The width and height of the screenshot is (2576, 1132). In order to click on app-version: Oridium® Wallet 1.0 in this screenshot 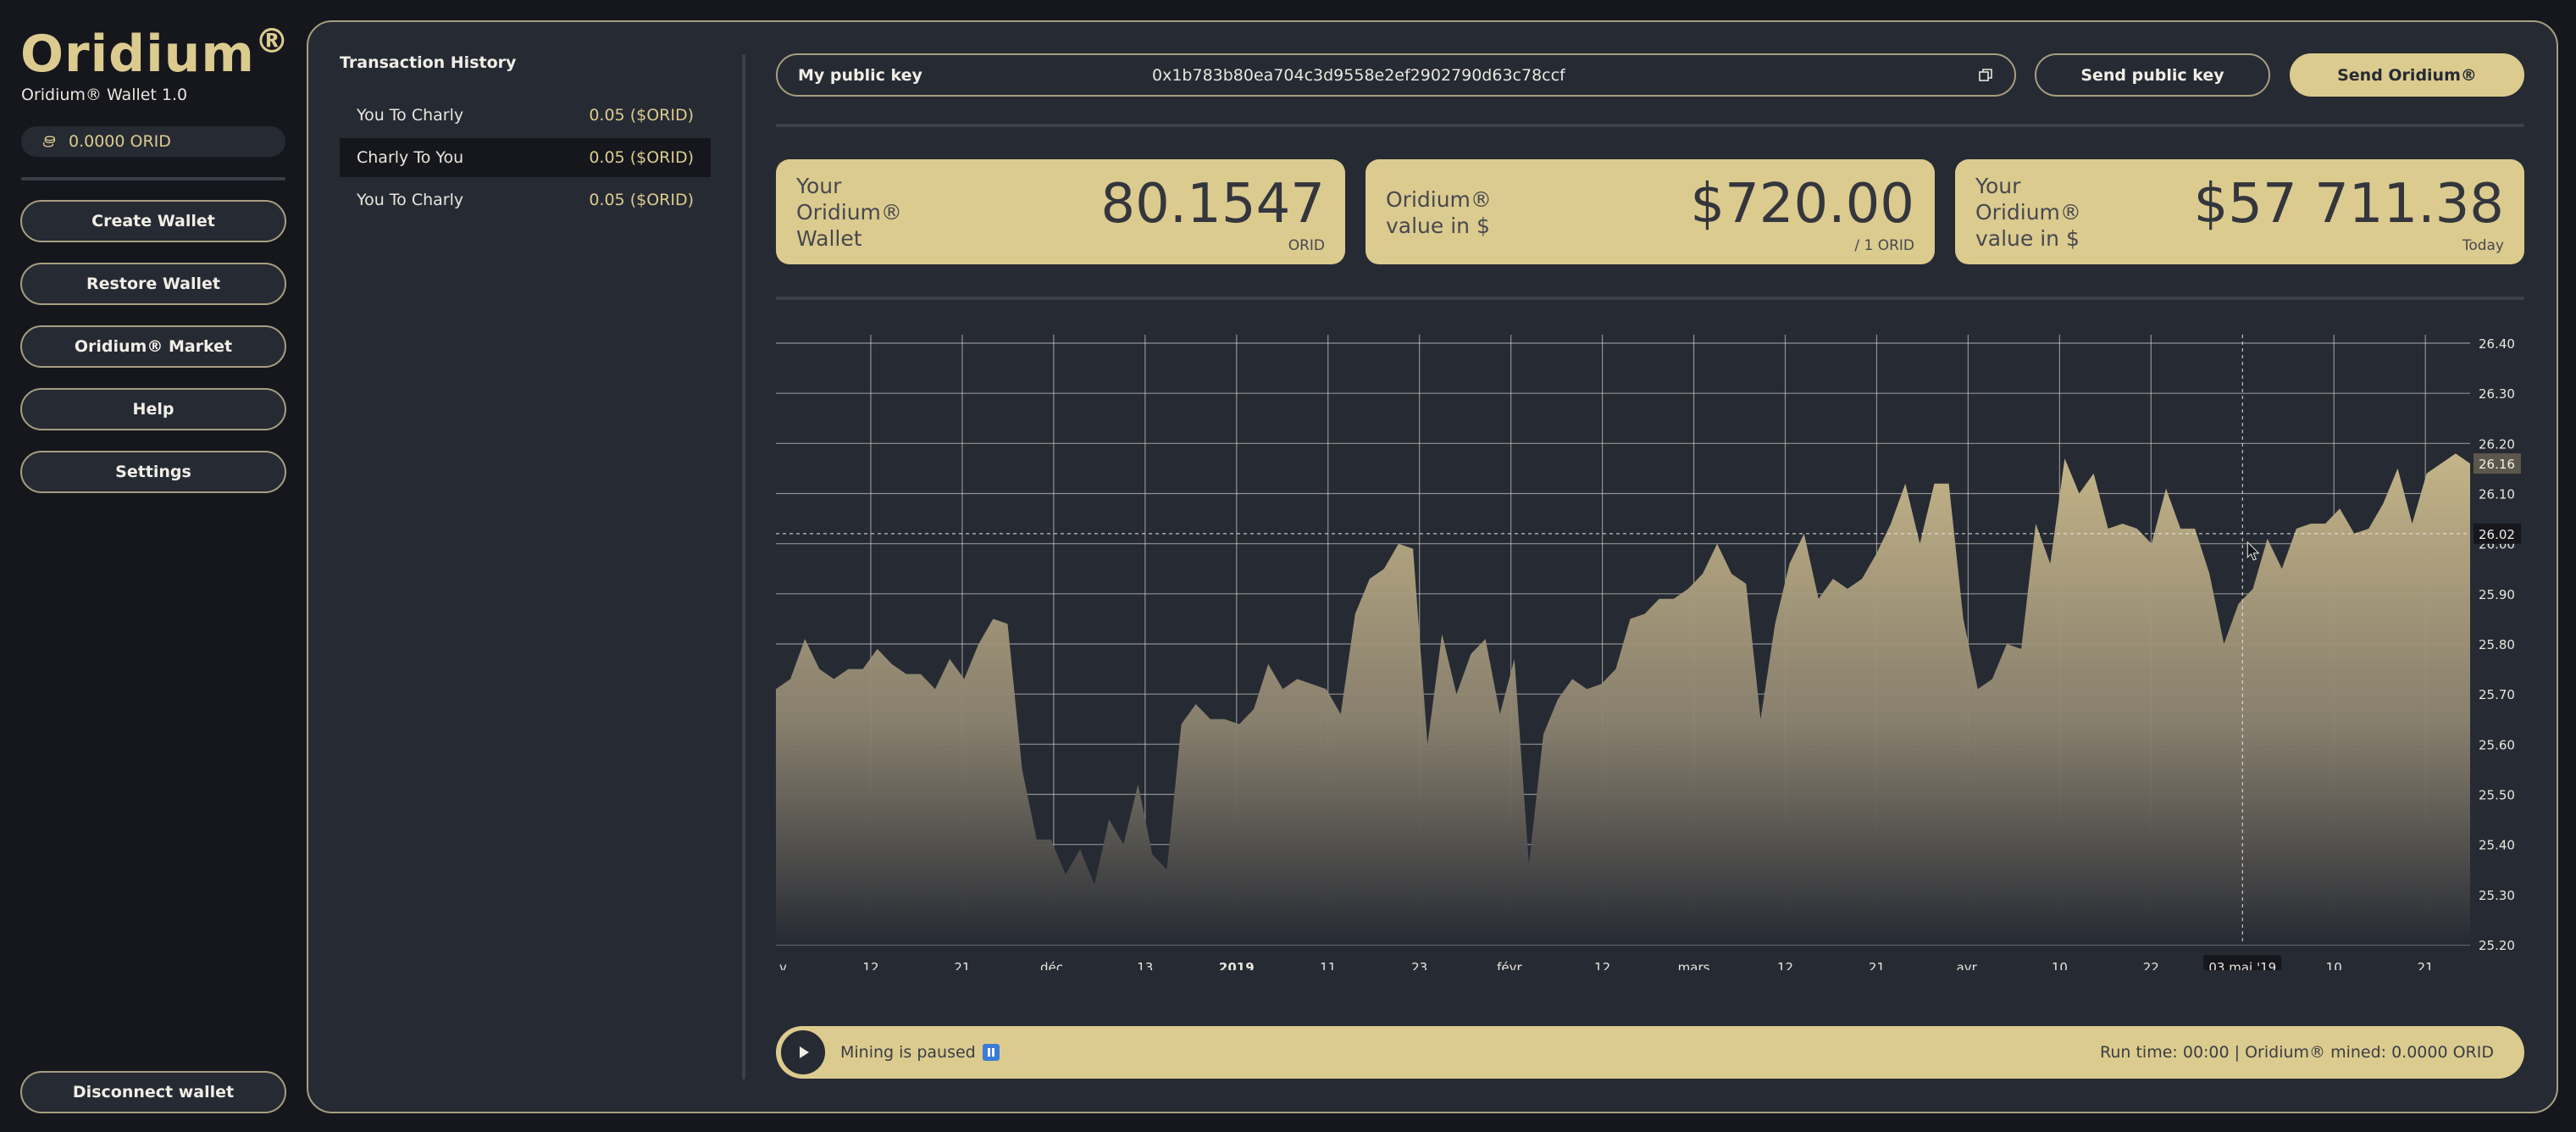, I will do `click(104, 95)`.